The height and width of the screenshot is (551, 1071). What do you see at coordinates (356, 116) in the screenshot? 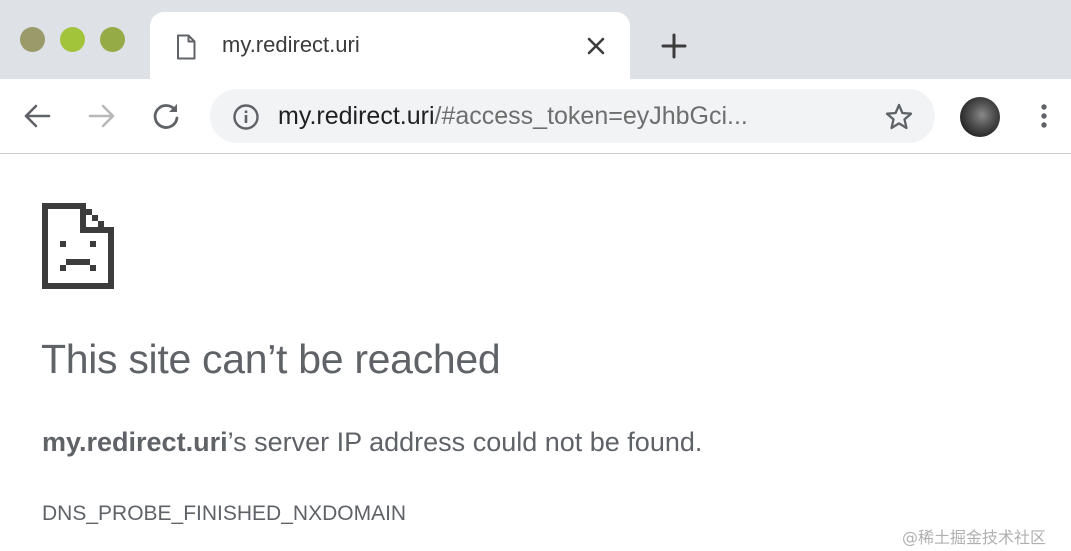
I see `url-host: my.redirect.uri` at bounding box center [356, 116].